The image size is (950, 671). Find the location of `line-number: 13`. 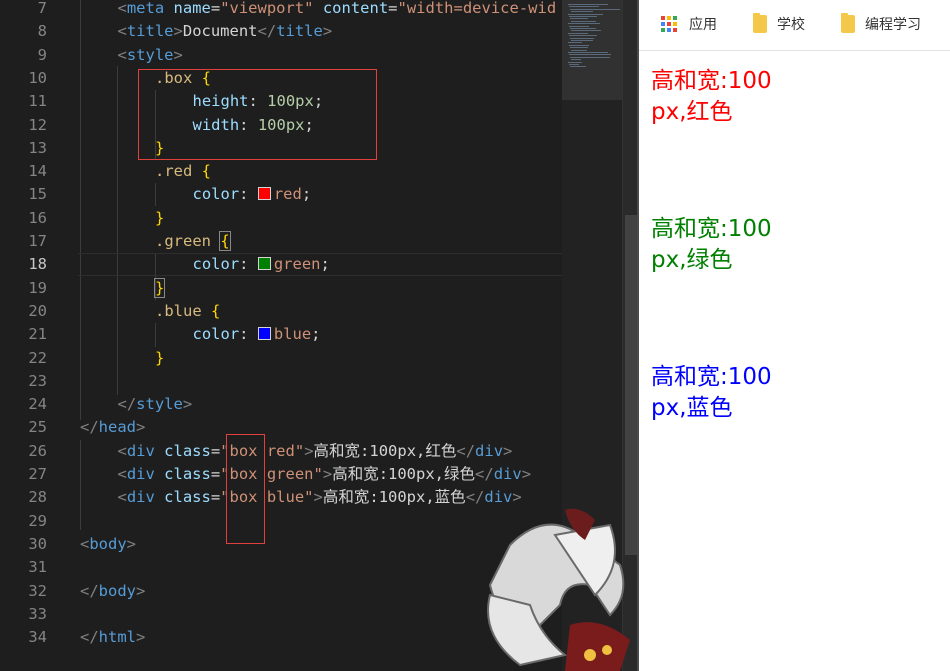

line-number: 13 is located at coordinates (37, 147).